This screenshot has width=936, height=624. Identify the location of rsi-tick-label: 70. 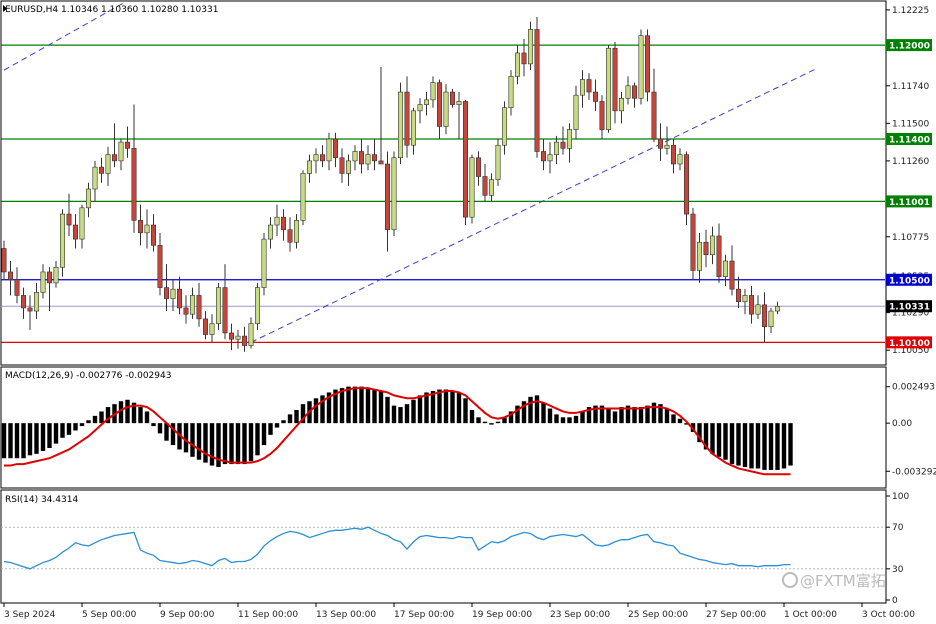
(898, 528).